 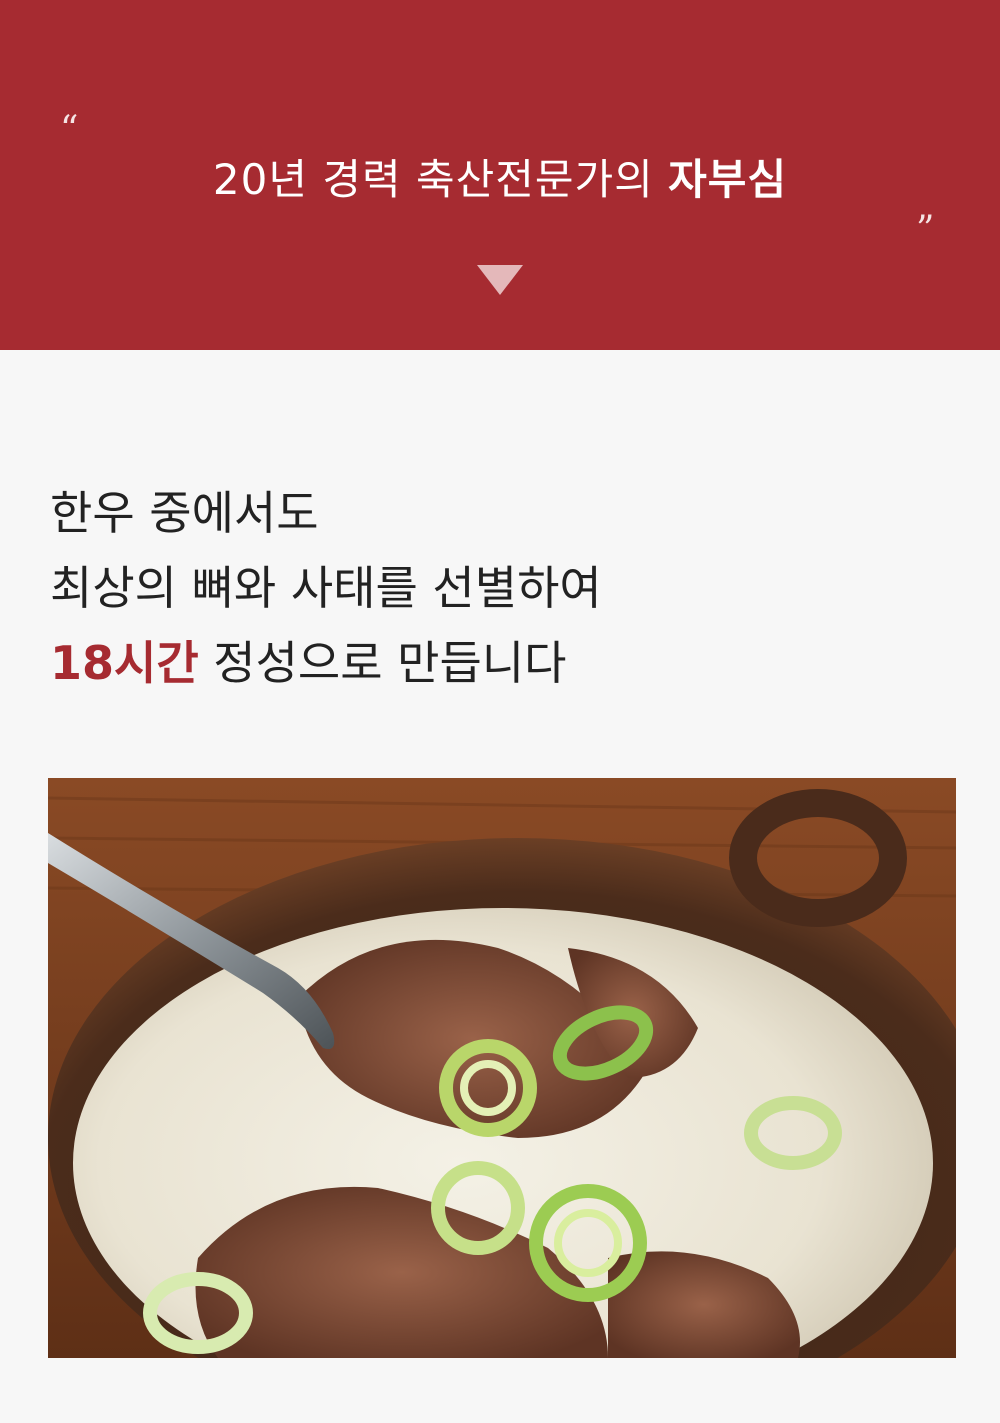 I want to click on open-quote-icon: “, so click(x=69, y=129).